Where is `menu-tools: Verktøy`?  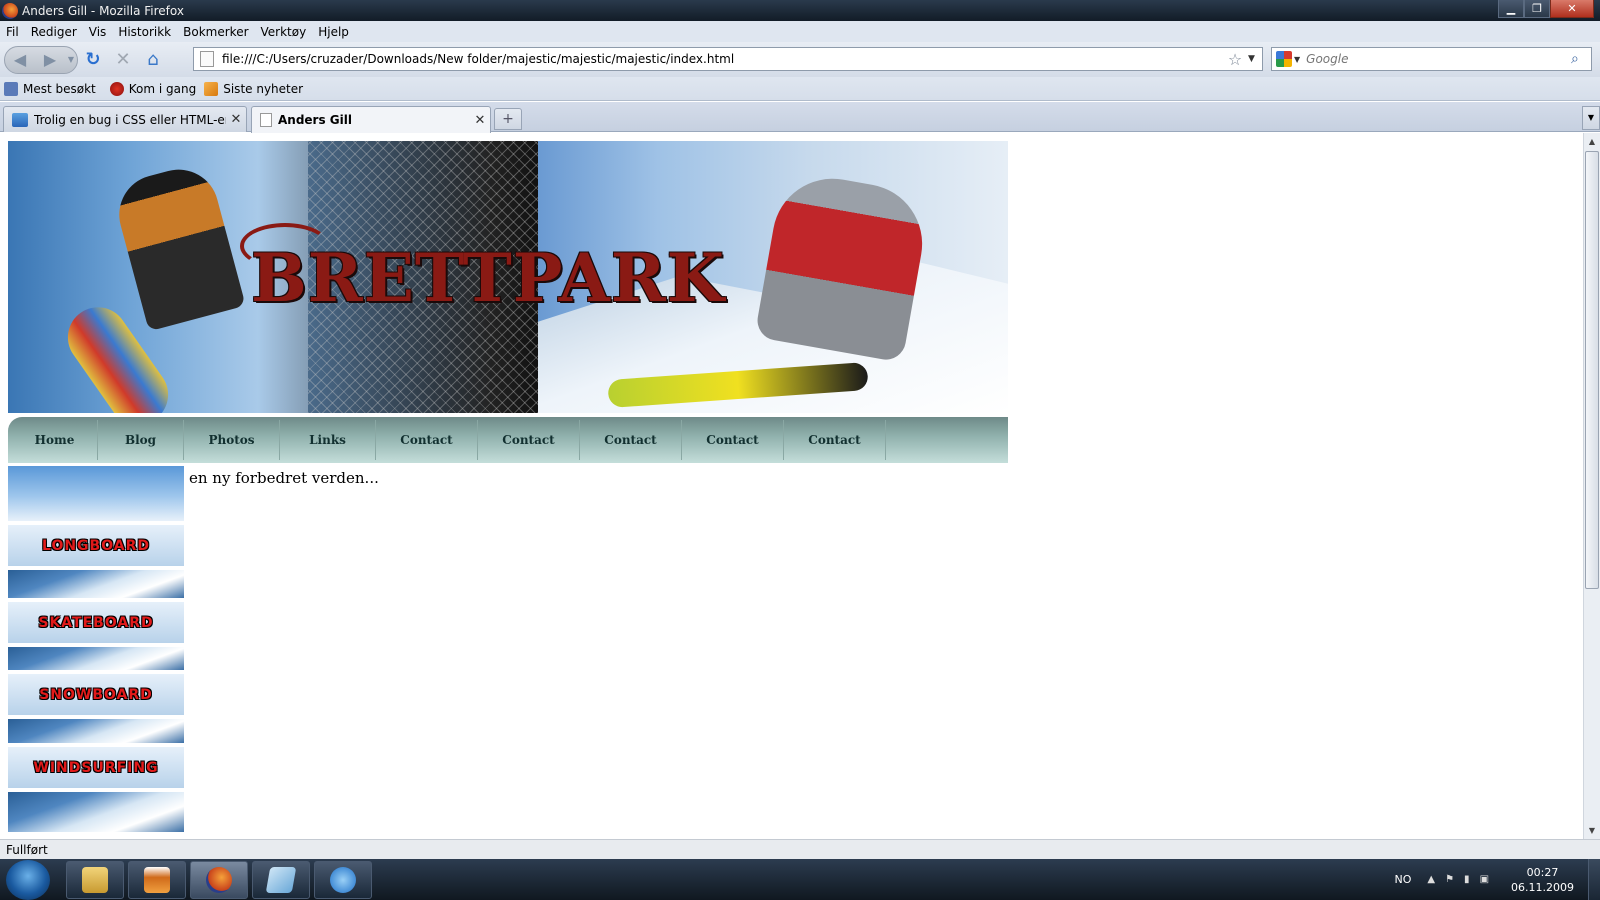 menu-tools: Verktøy is located at coordinates (284, 32).